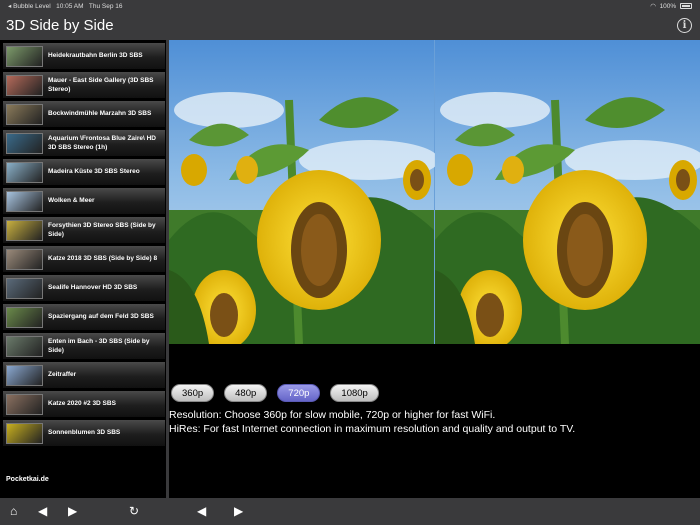 This screenshot has height=525, width=700. I want to click on list-item: Sealife Hannover HD 3D SBS, so click(84, 288).